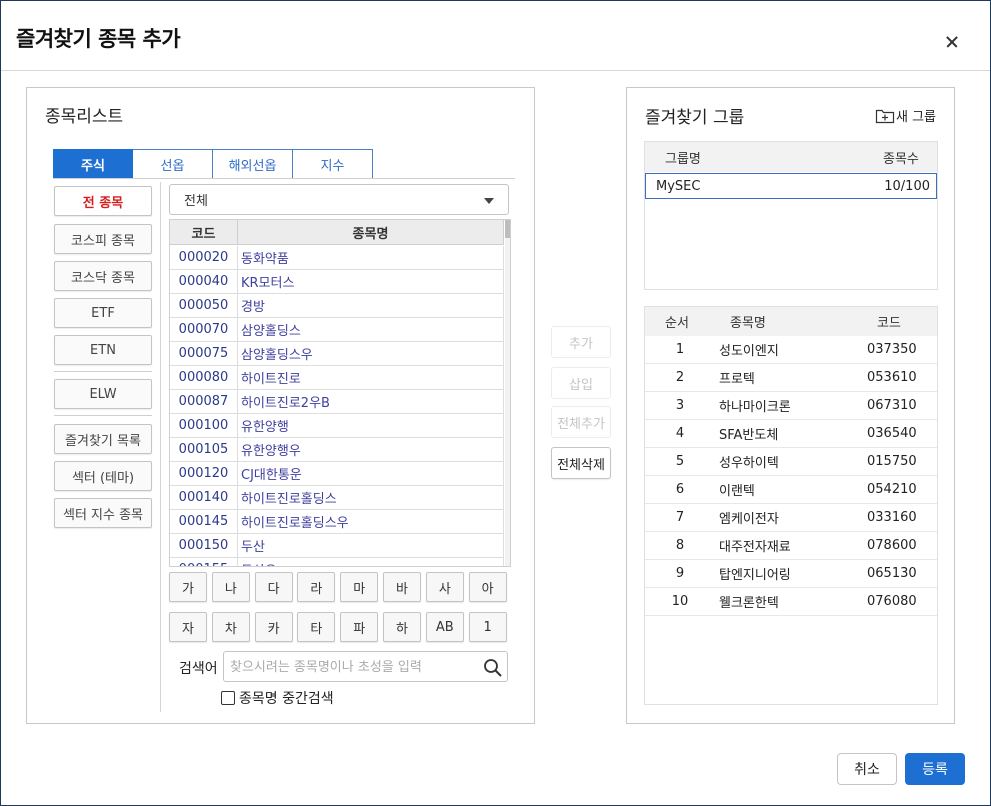 Image resolution: width=991 pixels, height=806 pixels. Describe the element at coordinates (885, 116) in the screenshot. I see `folder-plus-icon` at that location.